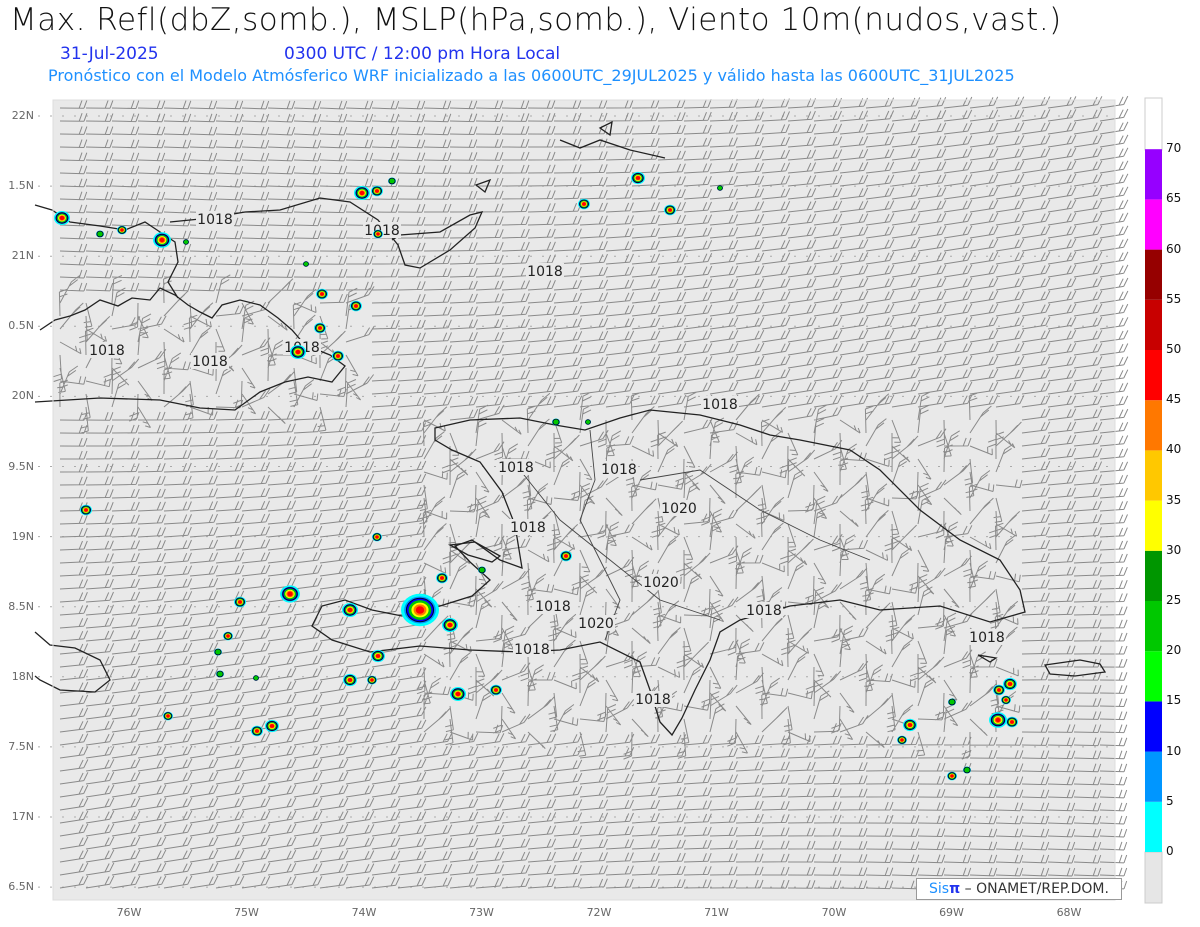 The width and height of the screenshot is (1200, 927). What do you see at coordinates (22, 816) in the screenshot?
I see `lat-label: 17N` at bounding box center [22, 816].